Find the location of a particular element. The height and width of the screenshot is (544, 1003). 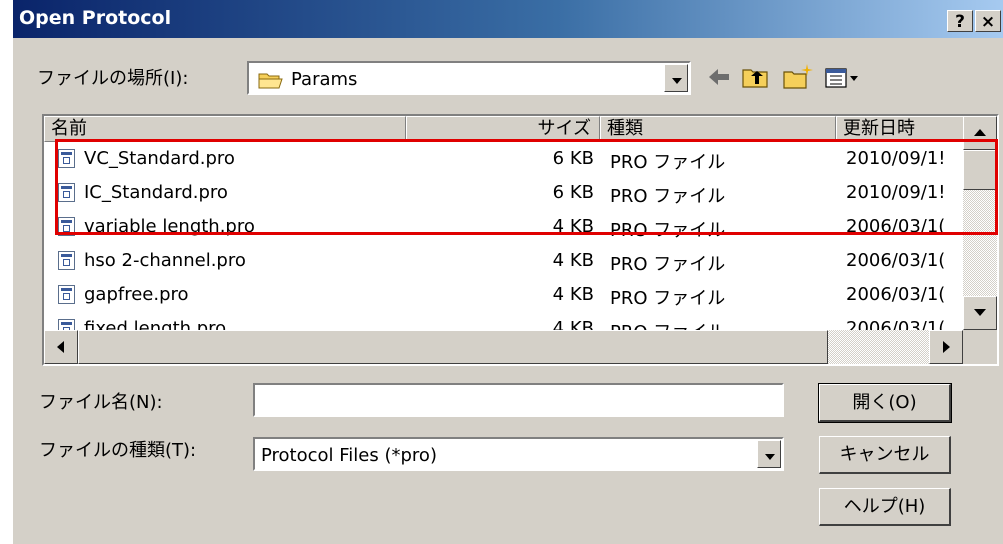

horizontal-scrollbar is located at coordinates (520, 347).